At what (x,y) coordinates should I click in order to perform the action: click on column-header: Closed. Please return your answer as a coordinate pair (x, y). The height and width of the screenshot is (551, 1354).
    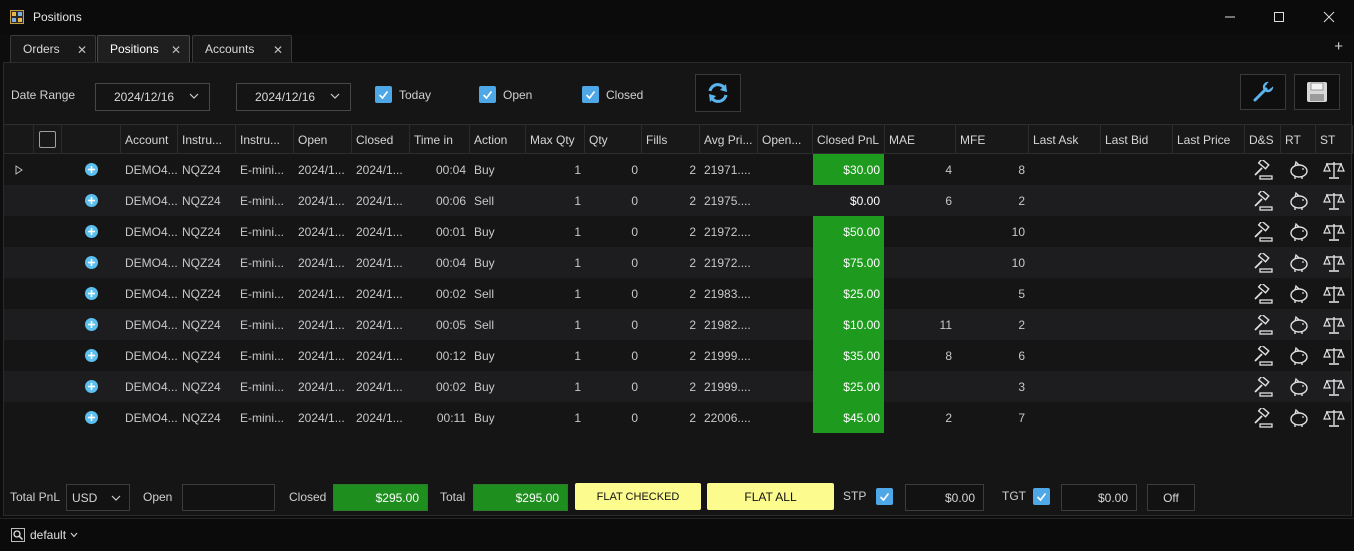
    Looking at the image, I should click on (381, 139).